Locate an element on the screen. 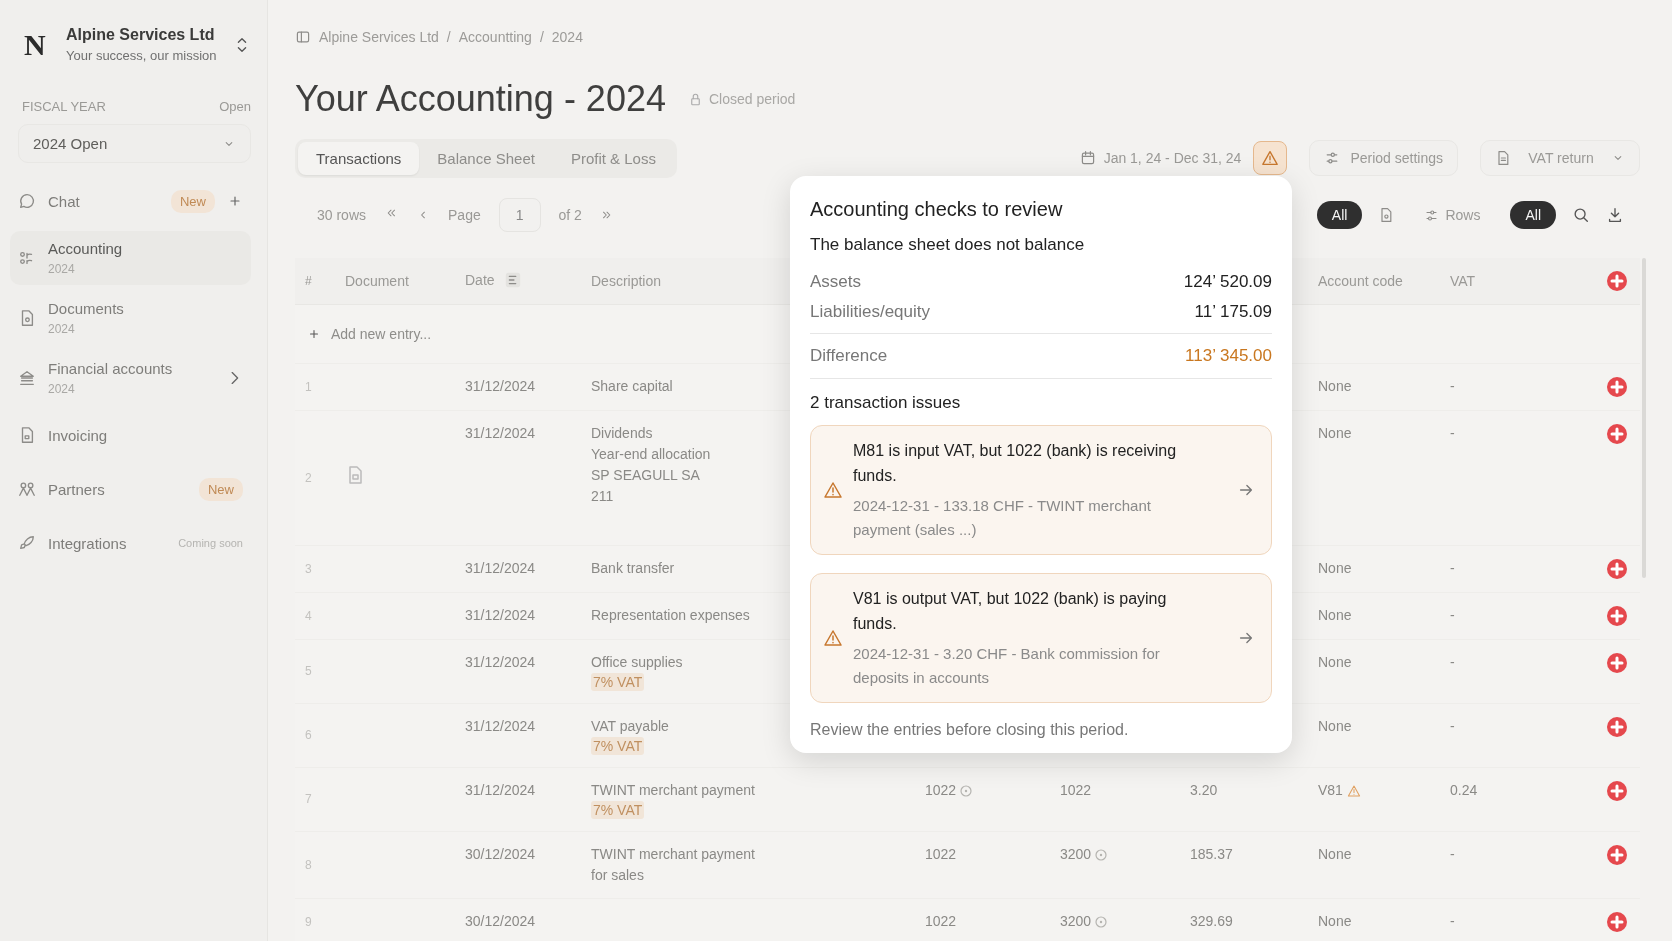  page-input: 1 is located at coordinates (519, 215).